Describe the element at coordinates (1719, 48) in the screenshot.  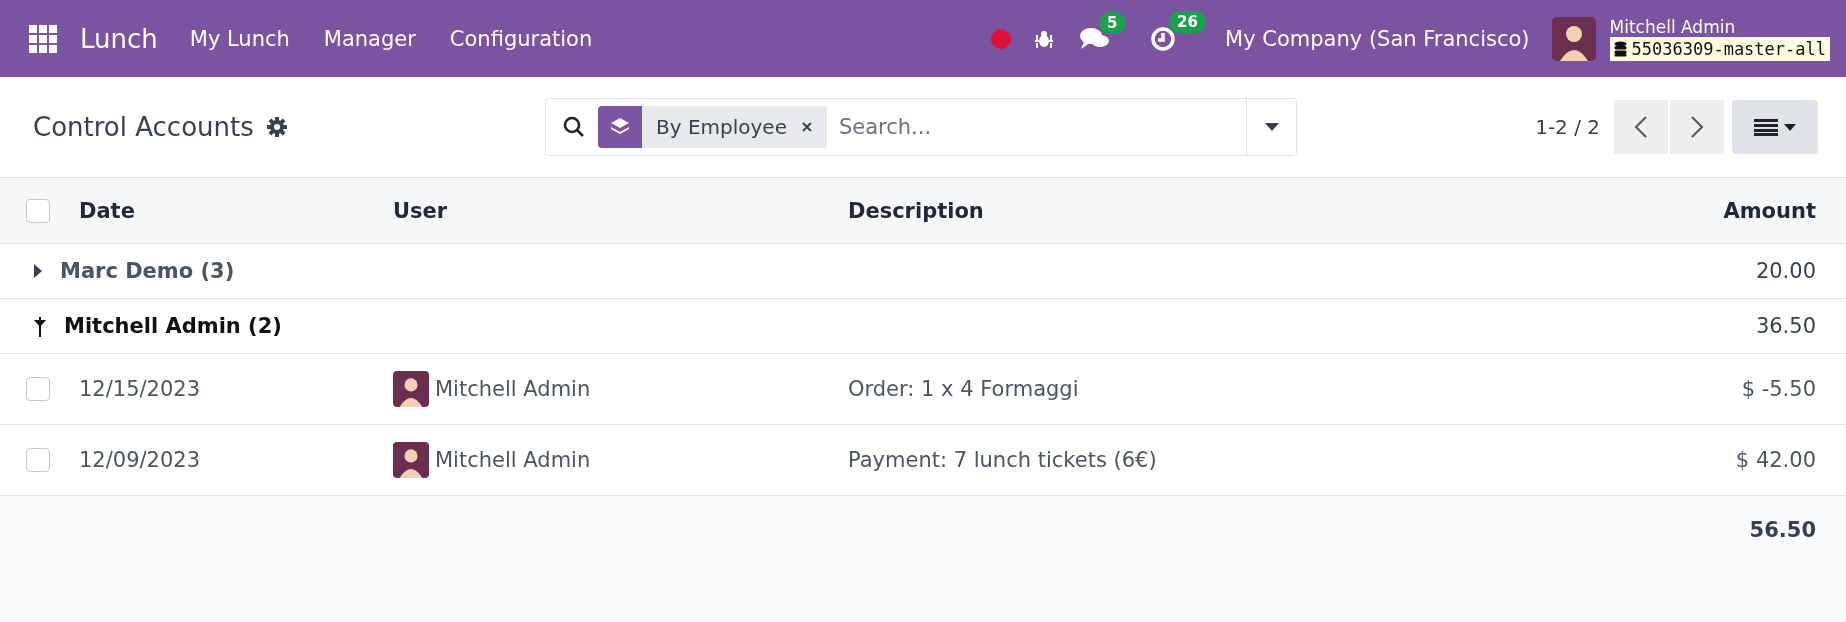
I see `database-badge: 55036309-master-all` at that location.